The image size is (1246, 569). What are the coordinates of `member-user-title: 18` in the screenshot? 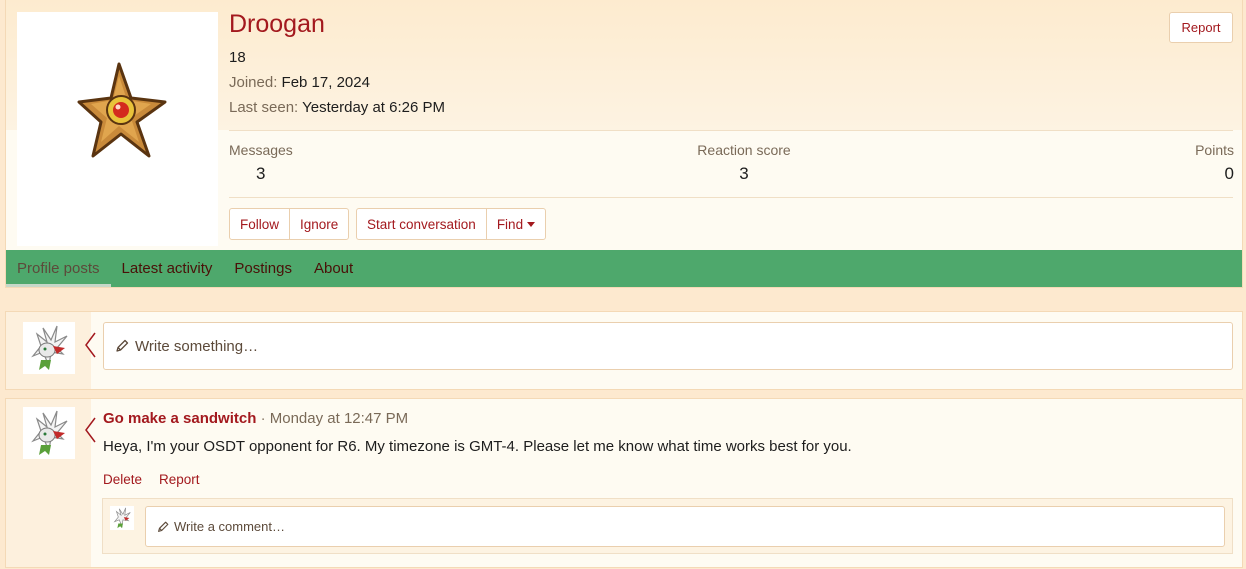 It's located at (237, 57).